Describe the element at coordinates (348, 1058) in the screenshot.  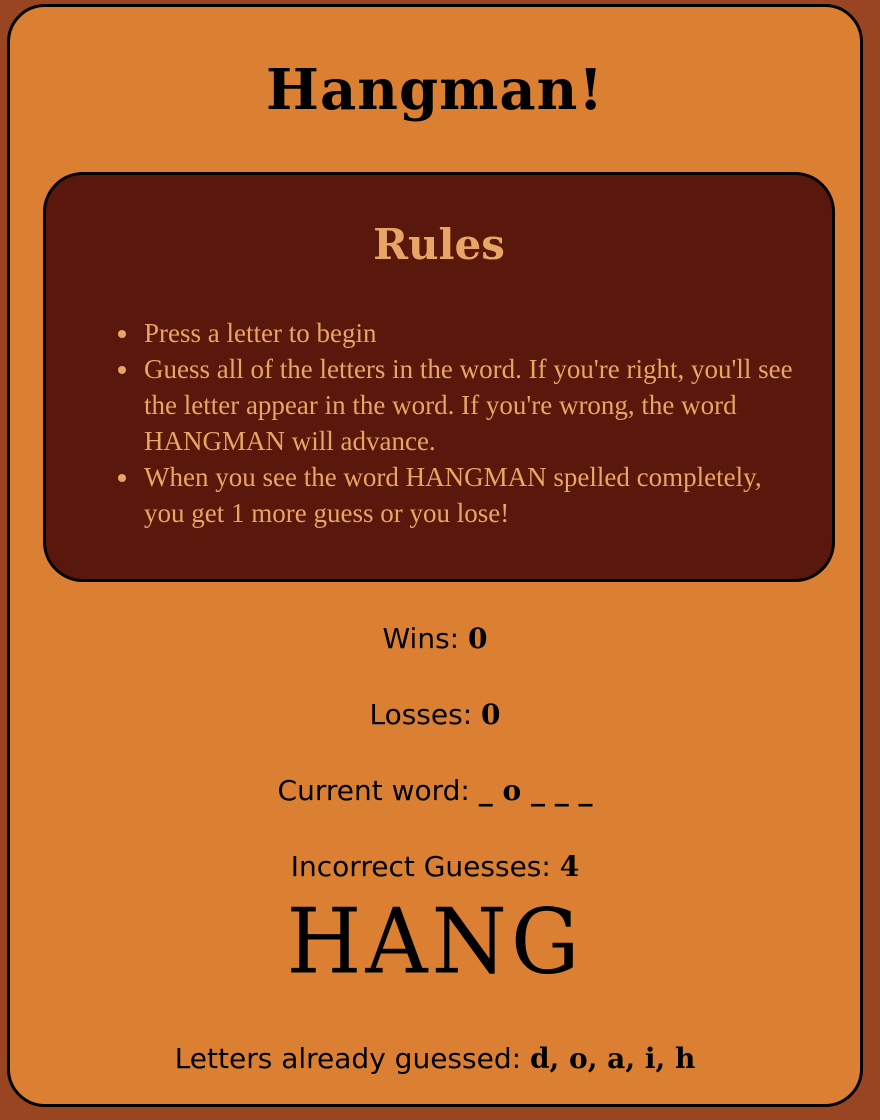
I see `guessed-letters-label: Letters already guessed:` at that location.